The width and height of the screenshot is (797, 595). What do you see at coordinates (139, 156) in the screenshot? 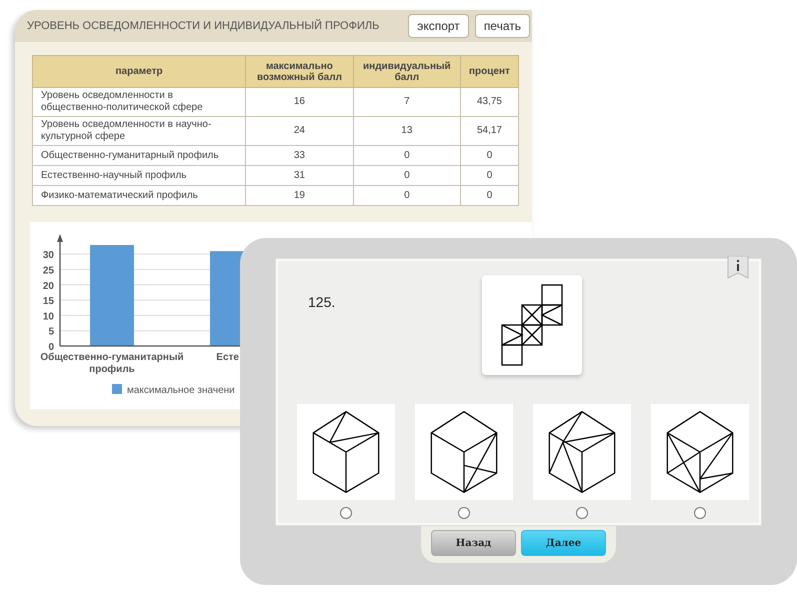
I see `table-cell: Общественно-гуманитарный профиль` at bounding box center [139, 156].